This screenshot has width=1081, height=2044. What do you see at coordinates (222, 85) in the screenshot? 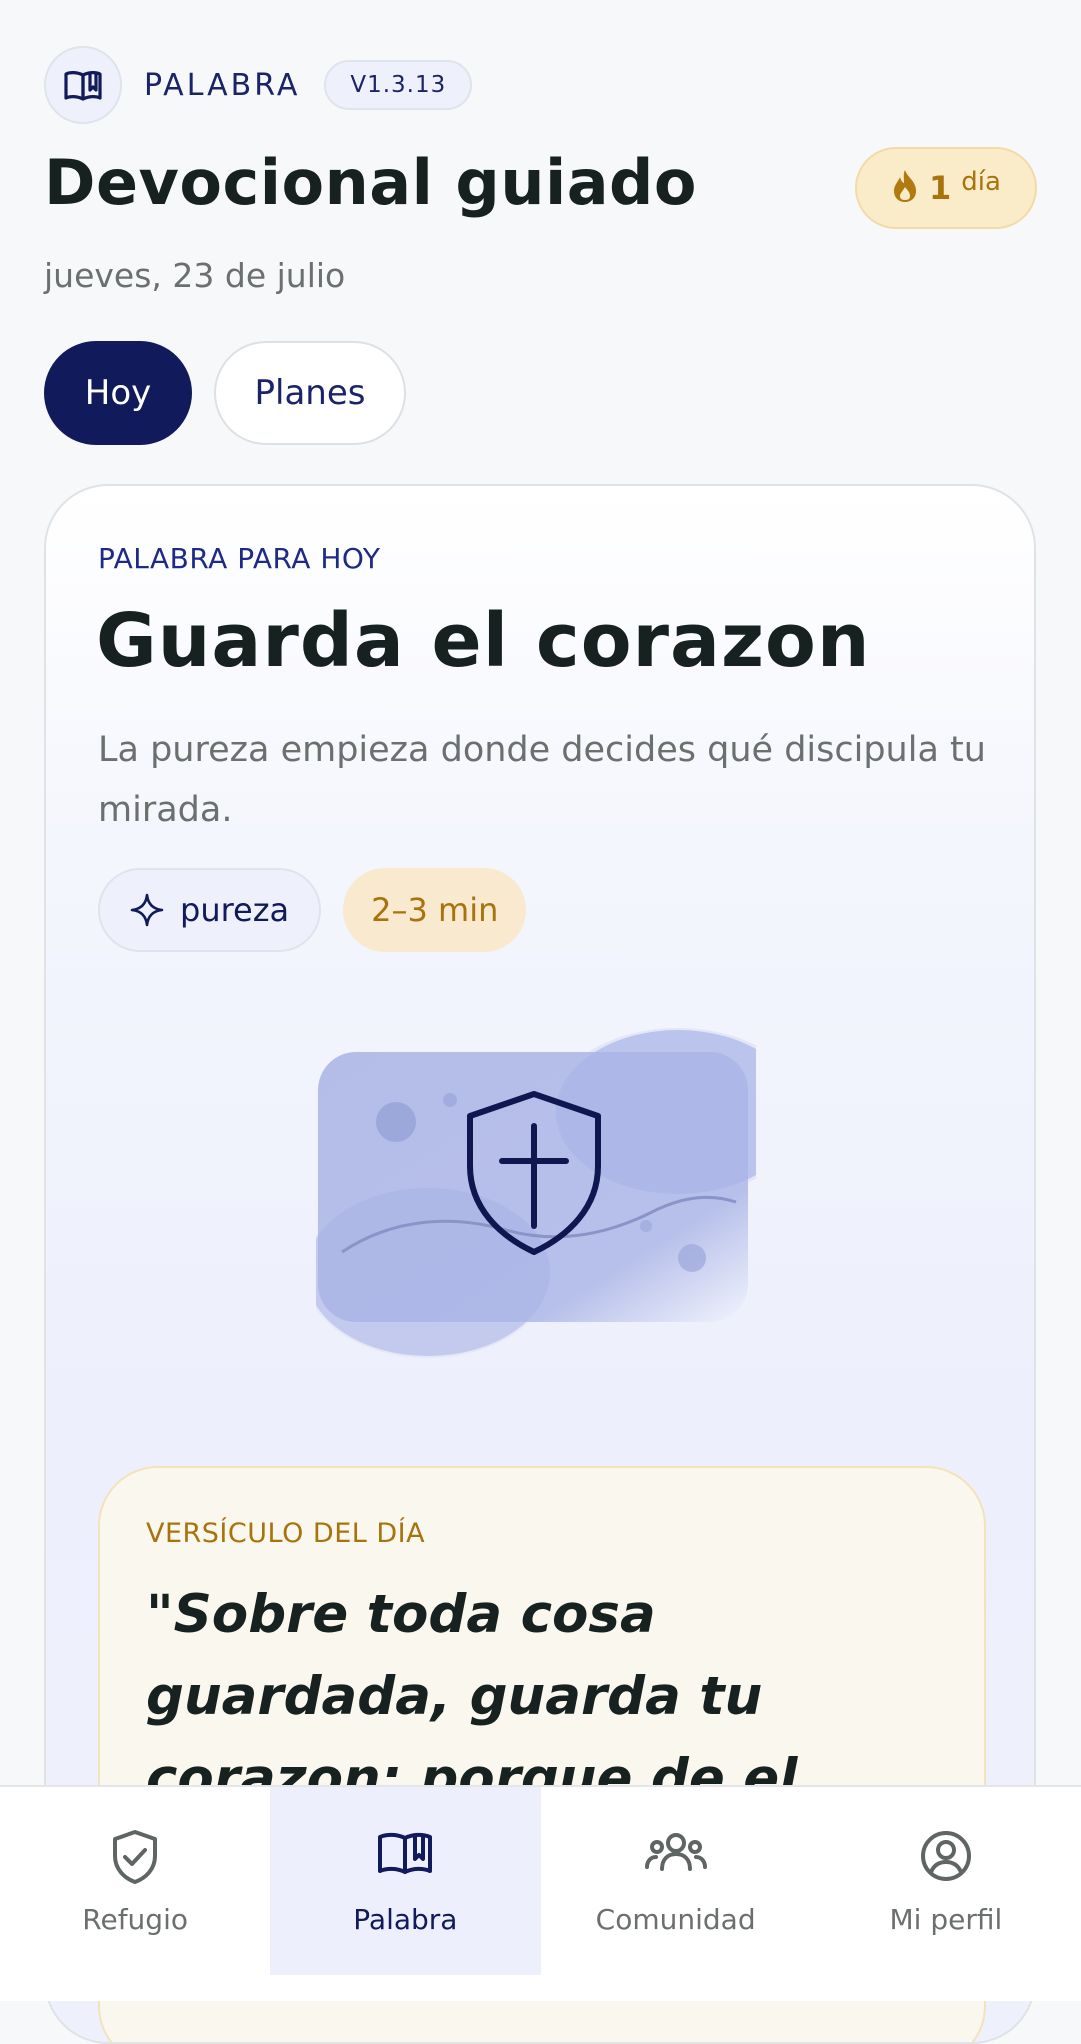
I see `brand-name: PALABRA` at bounding box center [222, 85].